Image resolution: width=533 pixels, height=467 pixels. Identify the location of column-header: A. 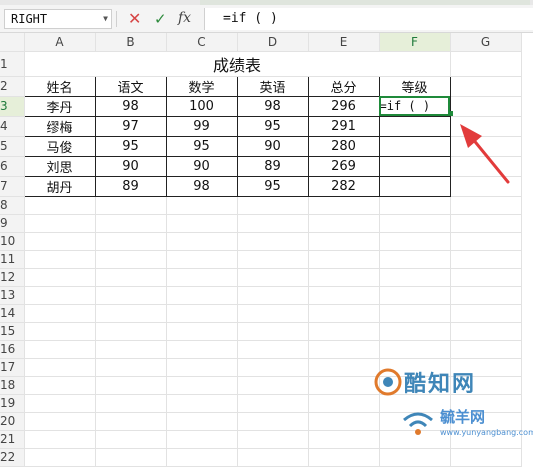
(60, 42).